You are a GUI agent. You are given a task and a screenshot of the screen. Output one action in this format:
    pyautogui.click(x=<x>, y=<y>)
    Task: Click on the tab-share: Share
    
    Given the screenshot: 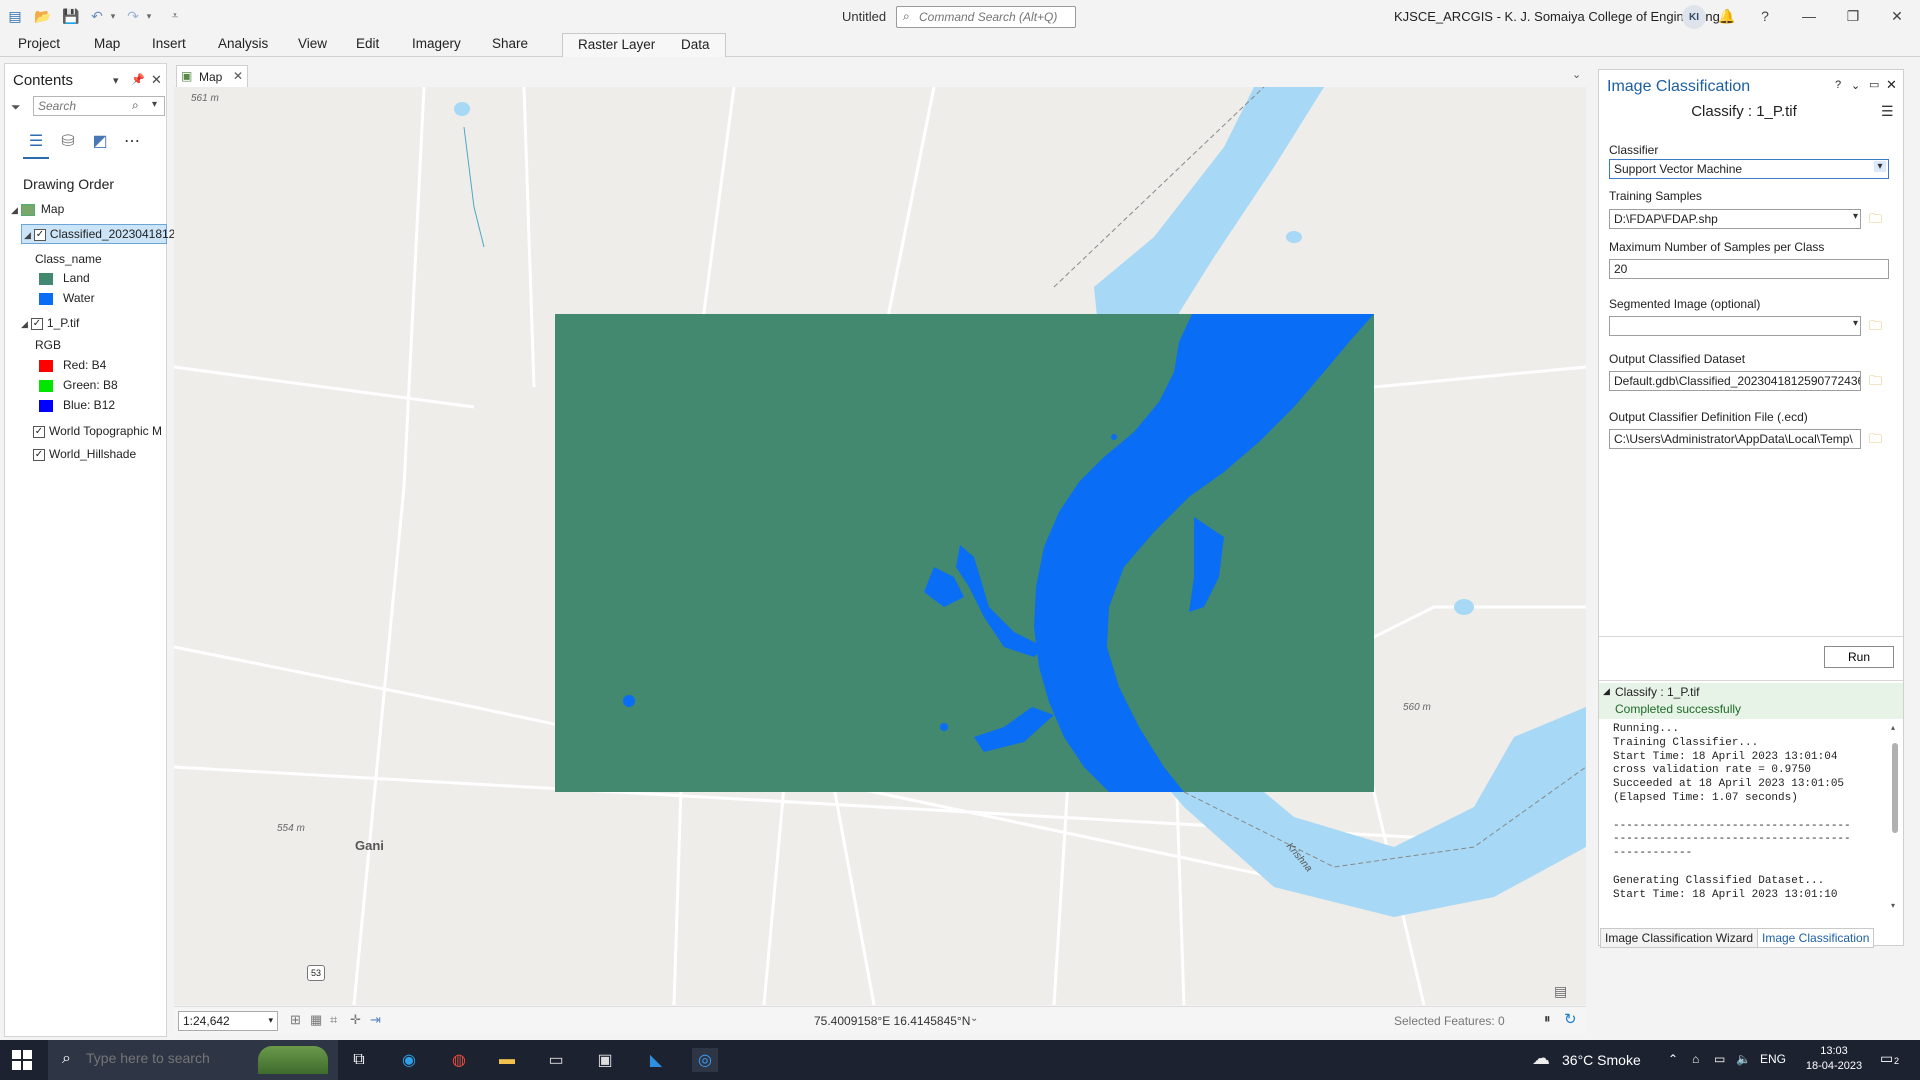 What is the action you would take?
    pyautogui.click(x=510, y=43)
    